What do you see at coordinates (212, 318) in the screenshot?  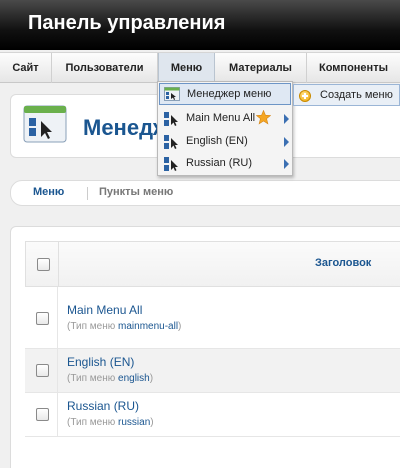 I see `table-row: Main Menu All (Тип меню mainmenu-all)` at bounding box center [212, 318].